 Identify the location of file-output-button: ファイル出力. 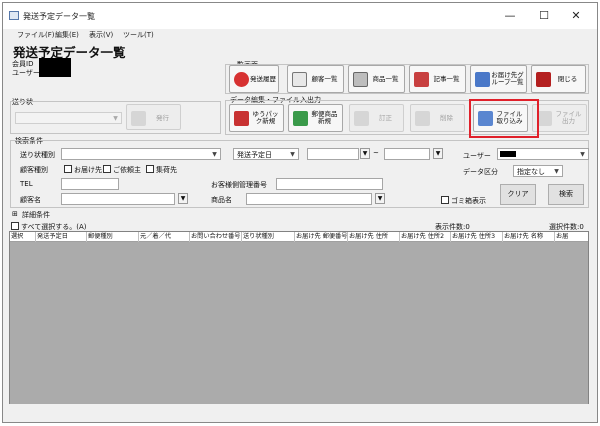
(559, 118).